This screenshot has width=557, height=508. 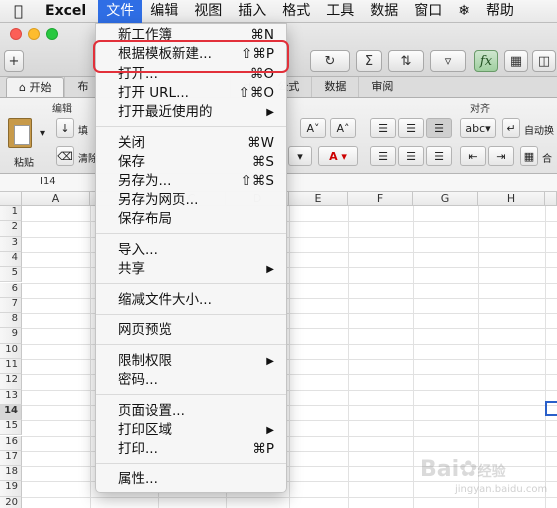 What do you see at coordinates (11, 502) in the screenshot?
I see `row-header: 20` at bounding box center [11, 502].